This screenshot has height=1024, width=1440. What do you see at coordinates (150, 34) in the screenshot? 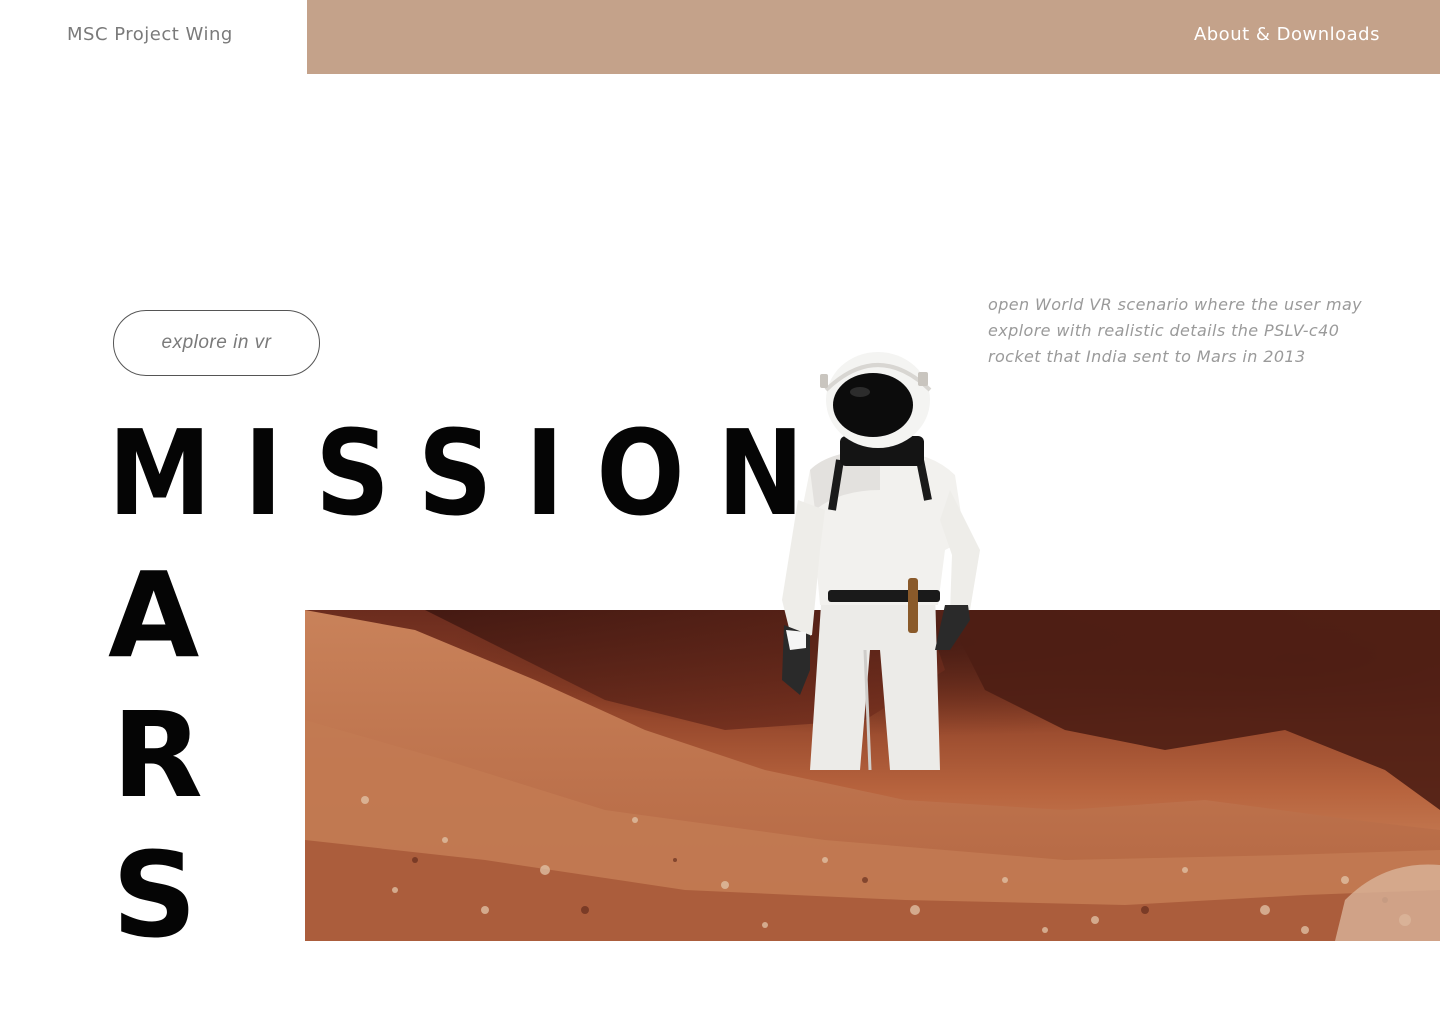
I see `site-name: MSC Project Wing` at bounding box center [150, 34].